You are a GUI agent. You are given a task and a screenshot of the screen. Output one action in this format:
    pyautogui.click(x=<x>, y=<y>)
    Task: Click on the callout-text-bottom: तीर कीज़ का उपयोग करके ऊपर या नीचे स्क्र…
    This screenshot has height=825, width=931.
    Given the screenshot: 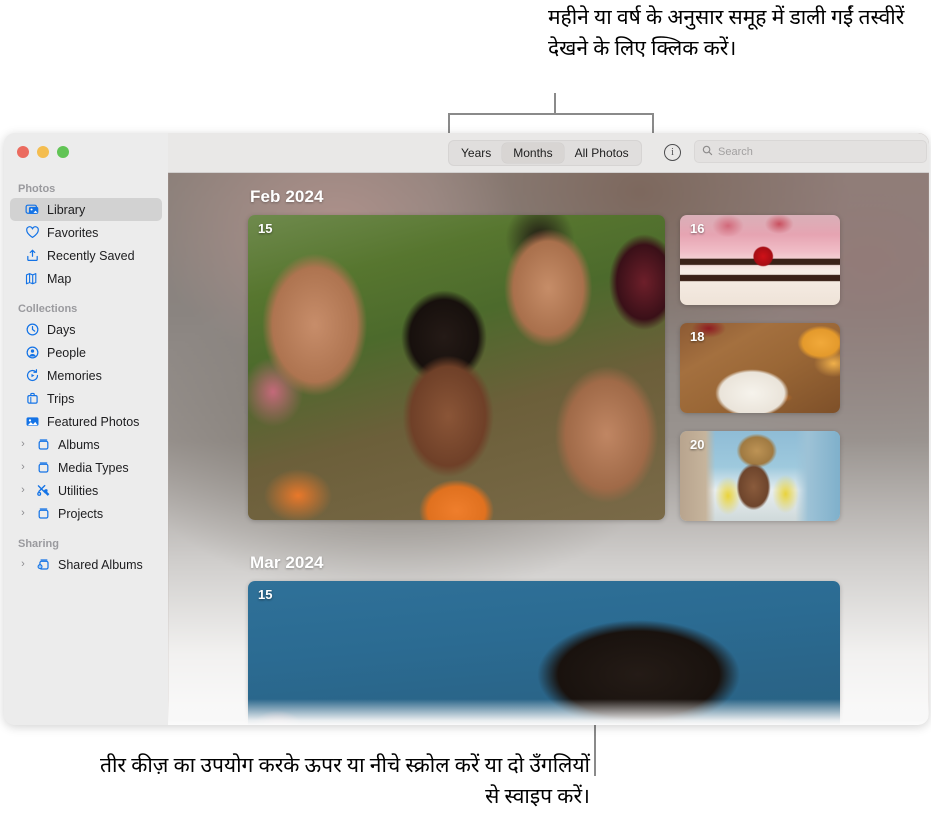 What is the action you would take?
    pyautogui.click(x=344, y=780)
    